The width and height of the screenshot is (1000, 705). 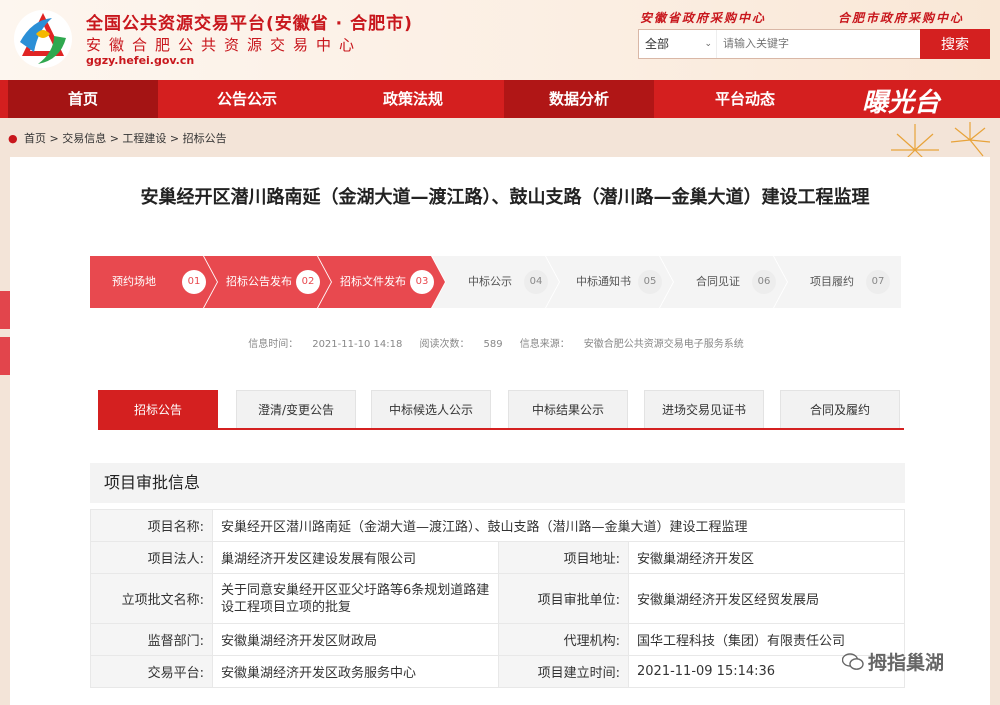 What do you see at coordinates (663, 344) in the screenshot?
I see `info-source: 安徽合肥公共资源交易电子服务系统` at bounding box center [663, 344].